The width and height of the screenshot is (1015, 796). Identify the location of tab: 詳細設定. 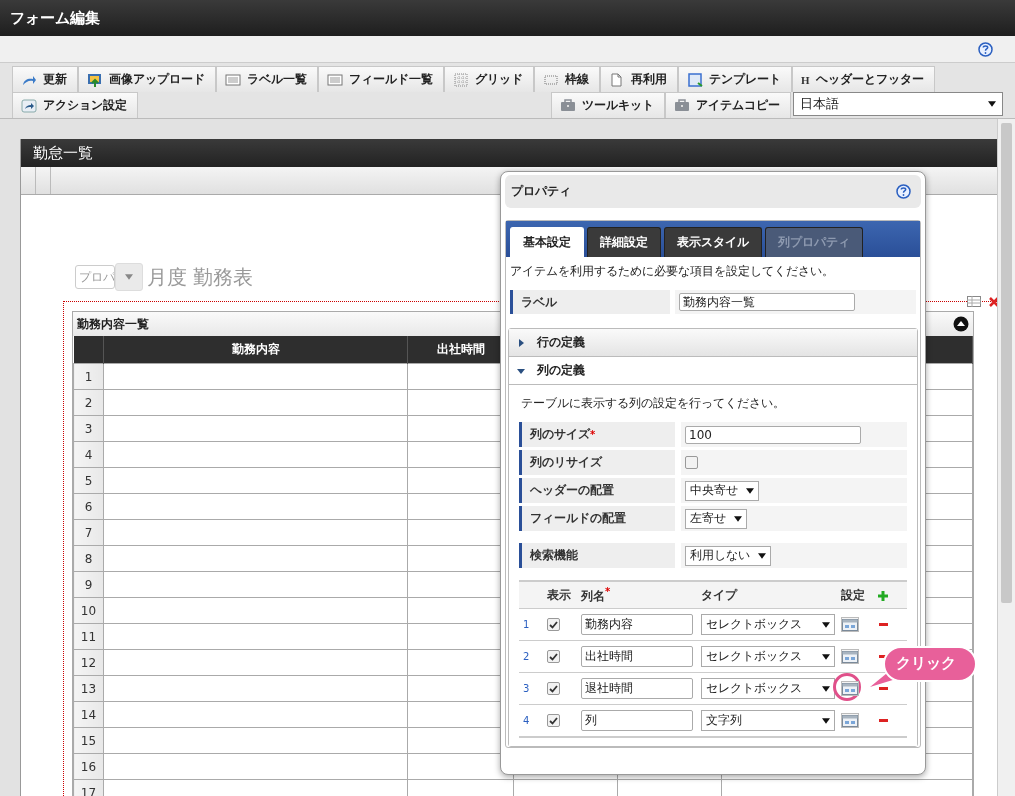
(624, 242).